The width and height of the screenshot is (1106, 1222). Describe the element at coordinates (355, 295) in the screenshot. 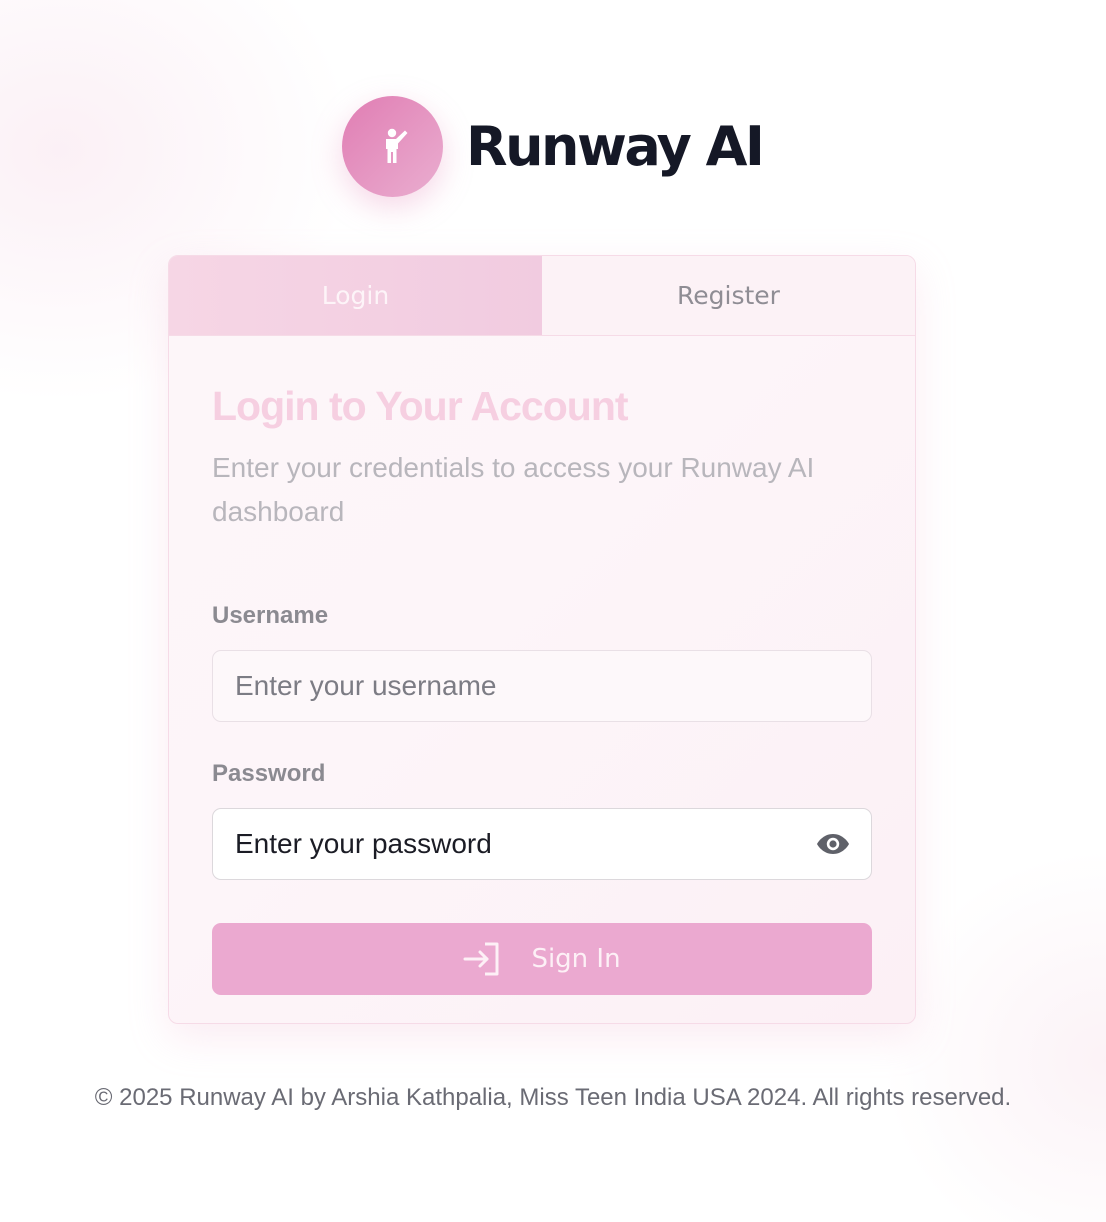

I see `tab-login: Login` at that location.